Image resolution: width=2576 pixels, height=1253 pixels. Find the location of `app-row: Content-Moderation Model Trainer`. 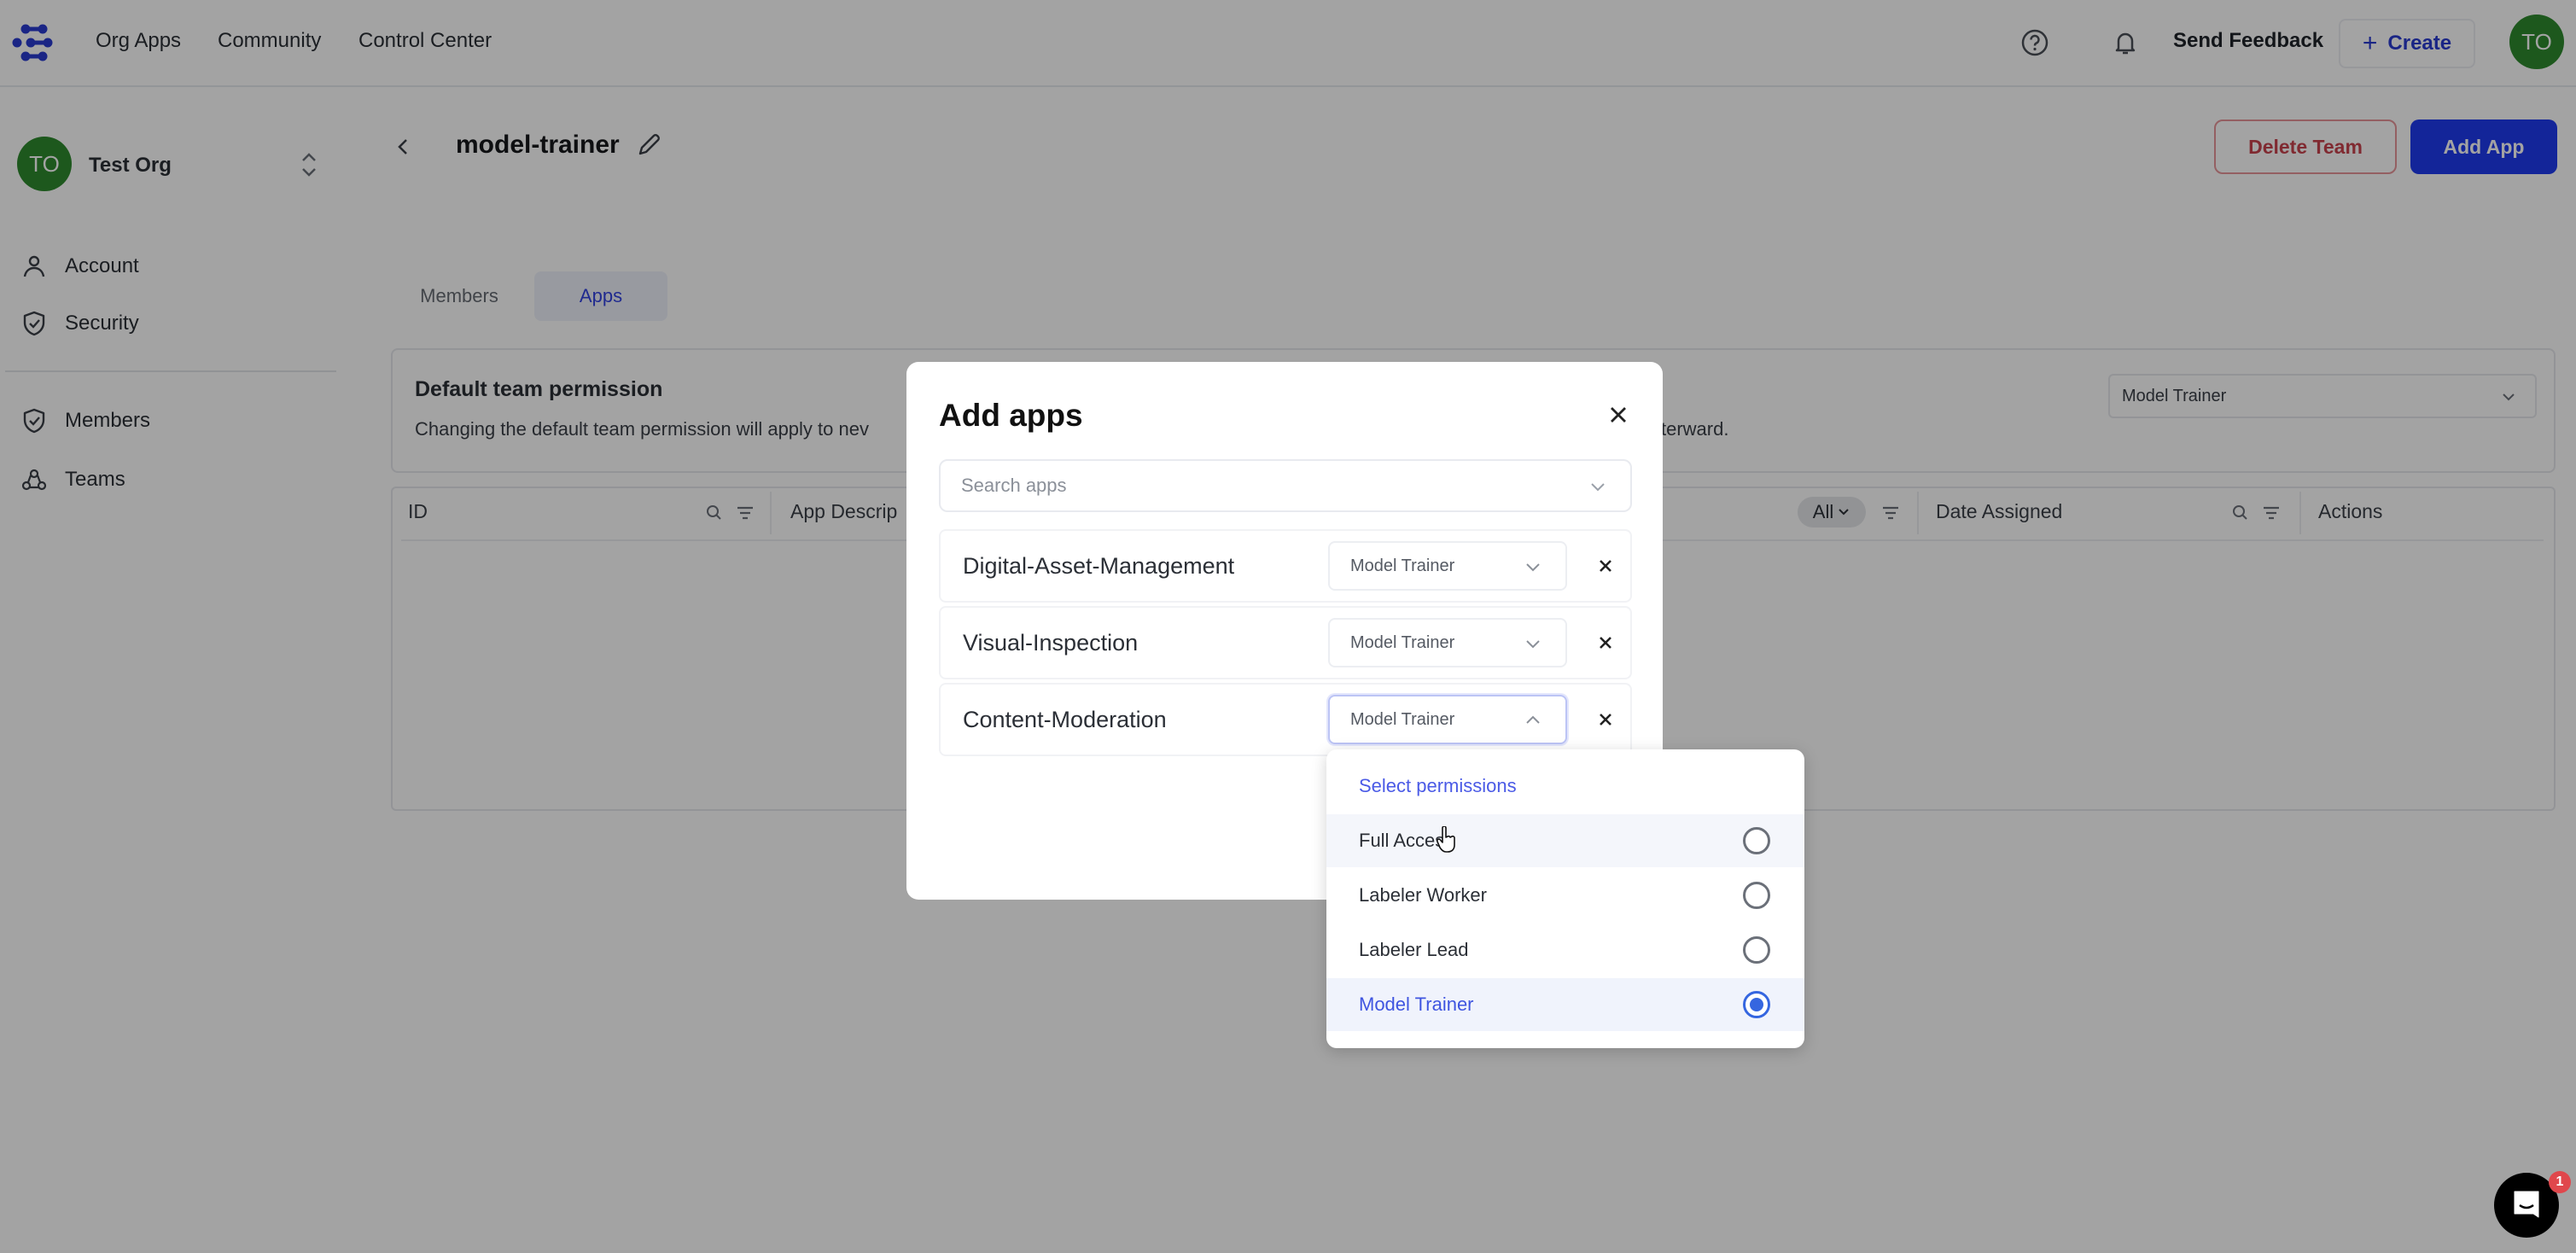

app-row: Content-Moderation Model Trainer is located at coordinates (1285, 719).